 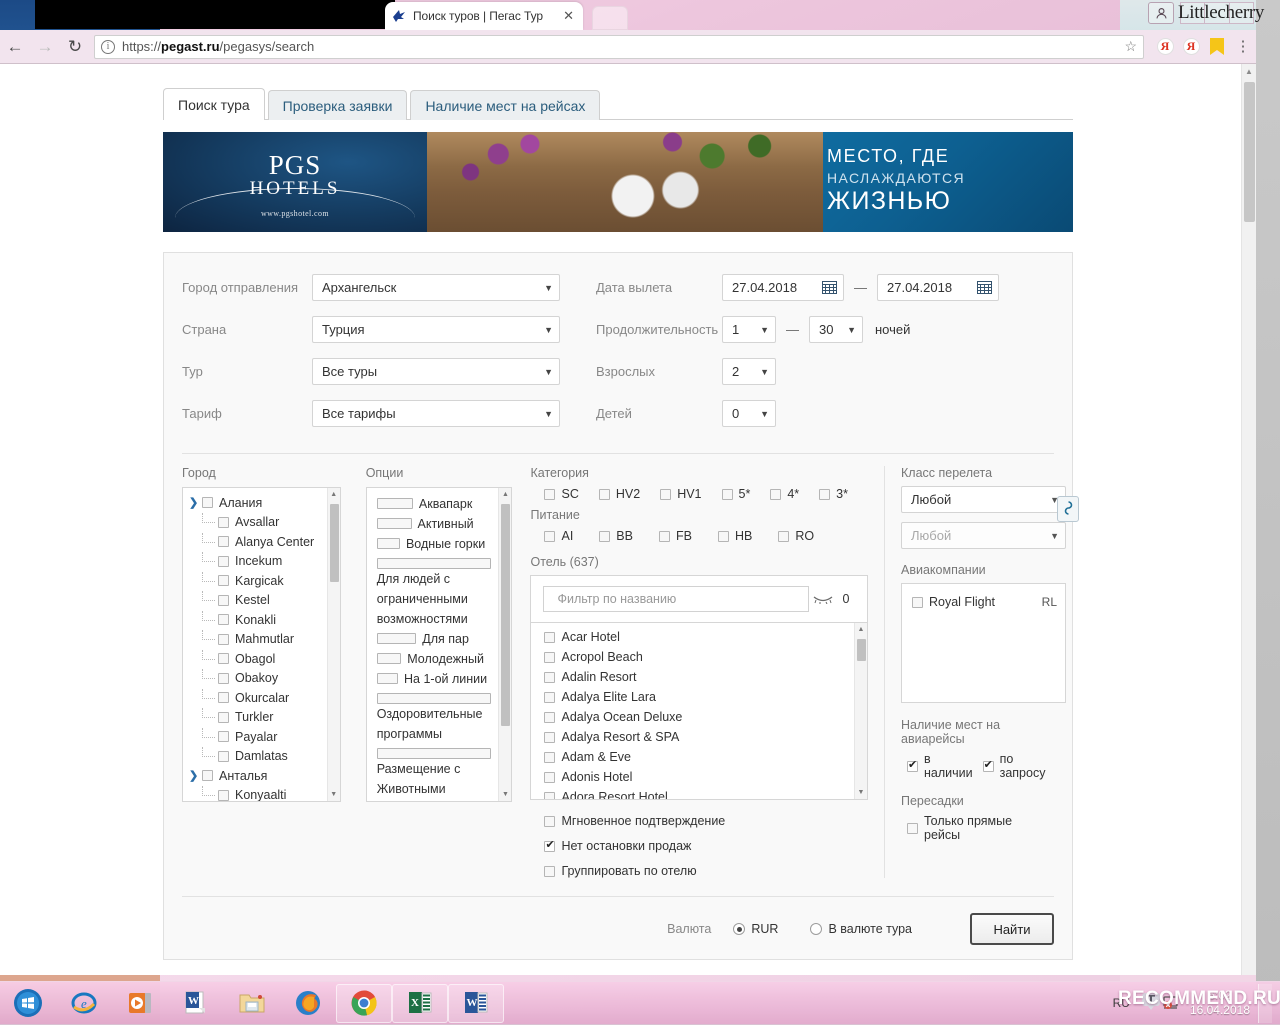 What do you see at coordinates (45, 47) in the screenshot?
I see `forward-button-icon: →` at bounding box center [45, 47].